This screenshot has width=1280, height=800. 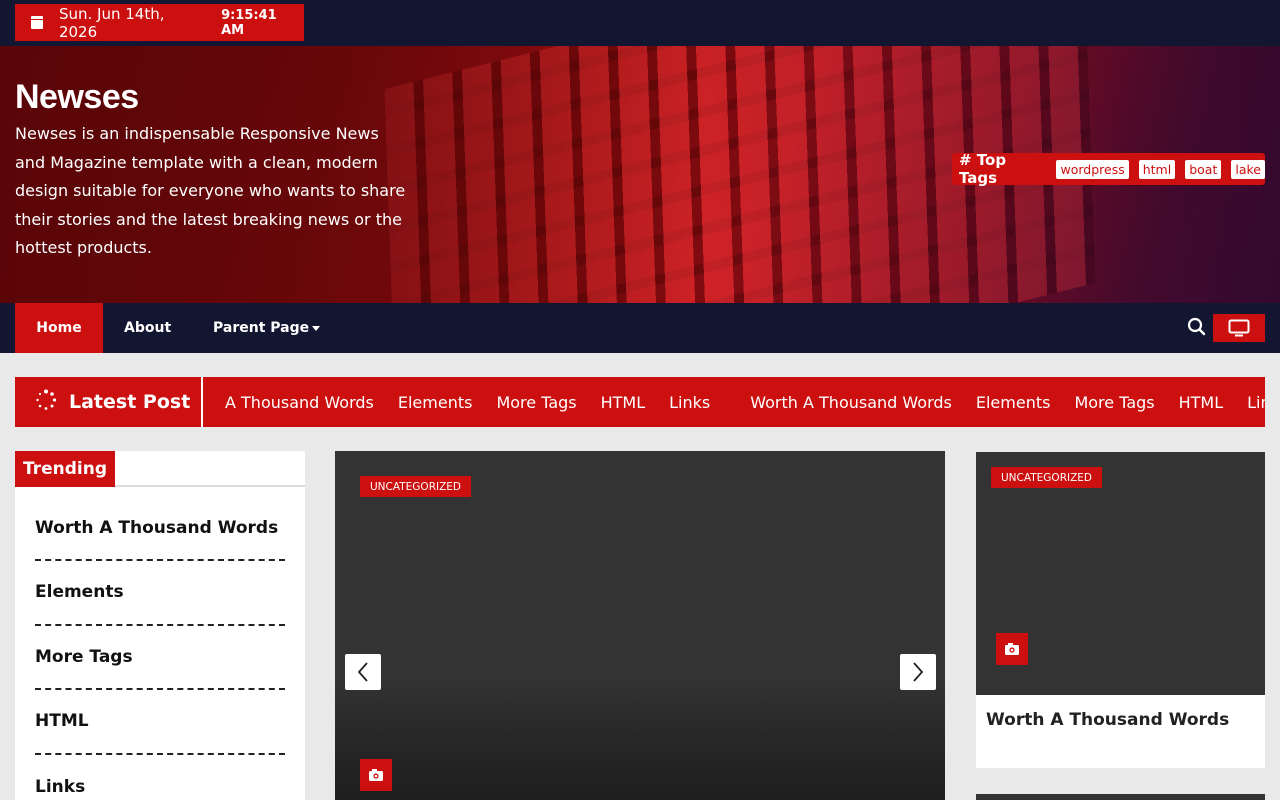 I want to click on chevron-left-icon, so click(x=362, y=672).